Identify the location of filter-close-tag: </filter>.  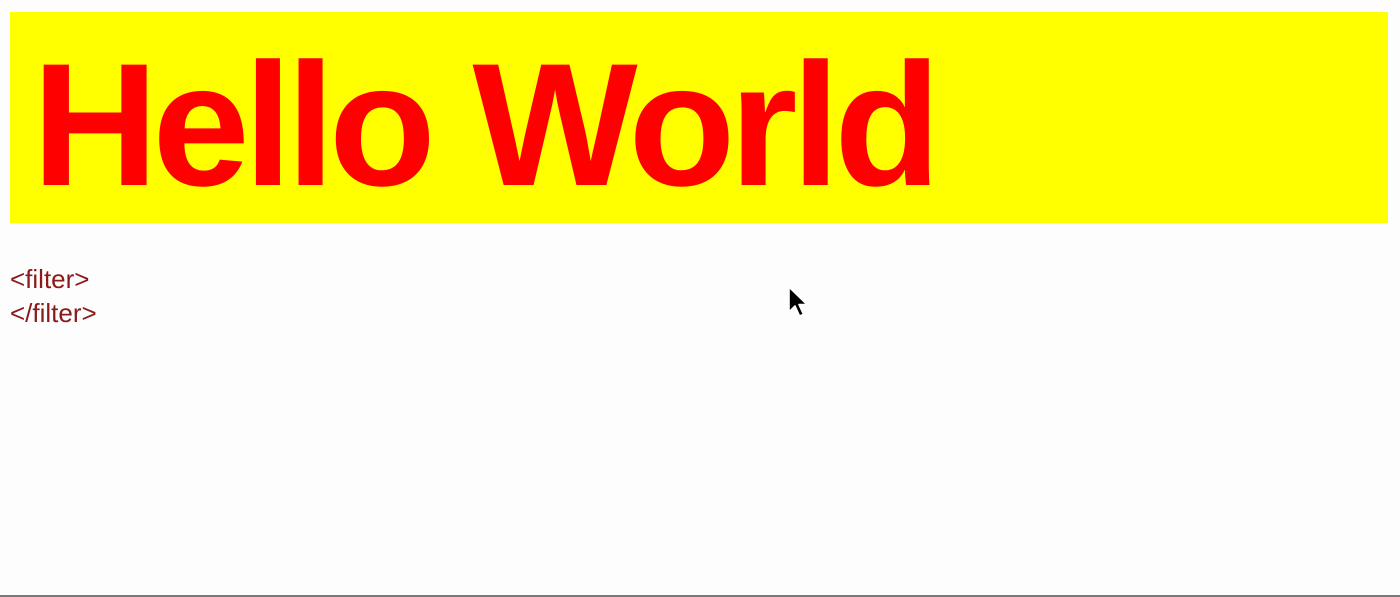
(53, 313).